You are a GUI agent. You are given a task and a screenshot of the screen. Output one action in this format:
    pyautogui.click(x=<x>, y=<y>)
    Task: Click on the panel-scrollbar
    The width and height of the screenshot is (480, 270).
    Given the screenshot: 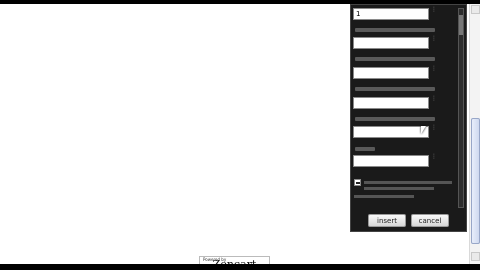 What is the action you would take?
    pyautogui.click(x=461, y=108)
    